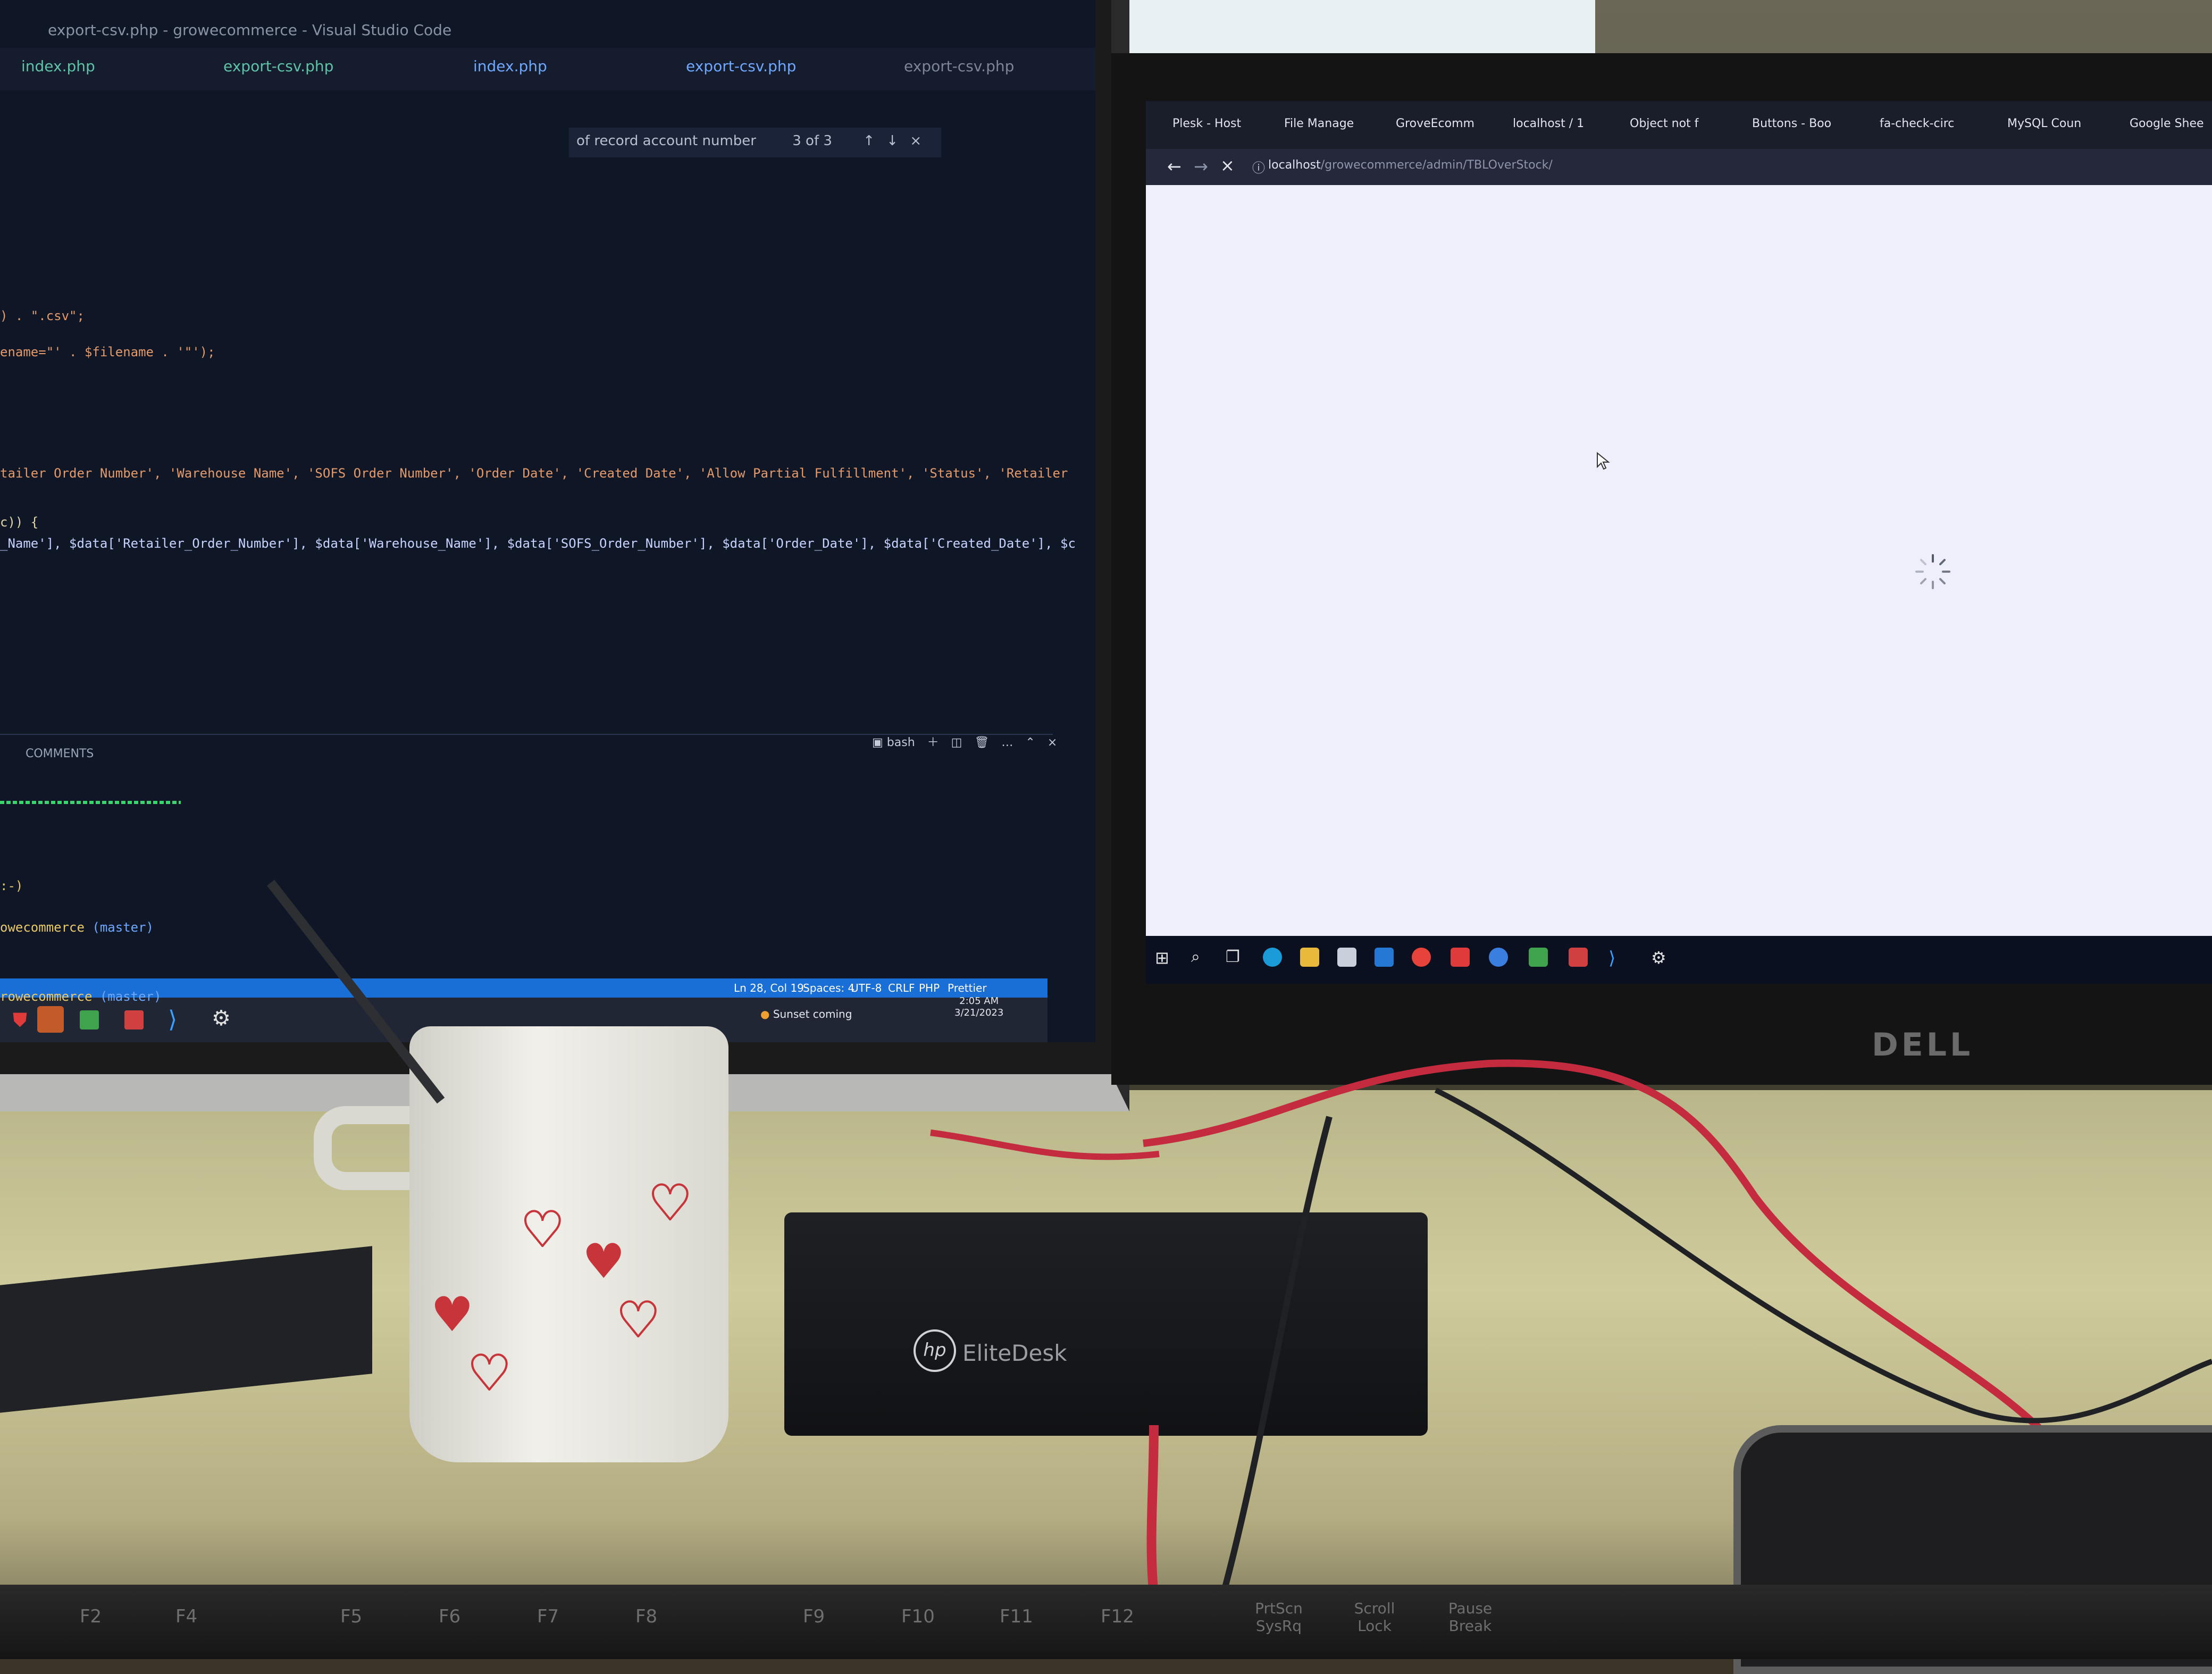 The height and width of the screenshot is (1674, 2212). What do you see at coordinates (81, 996) in the screenshot?
I see `terminal-line: rowecommerce (master)` at bounding box center [81, 996].